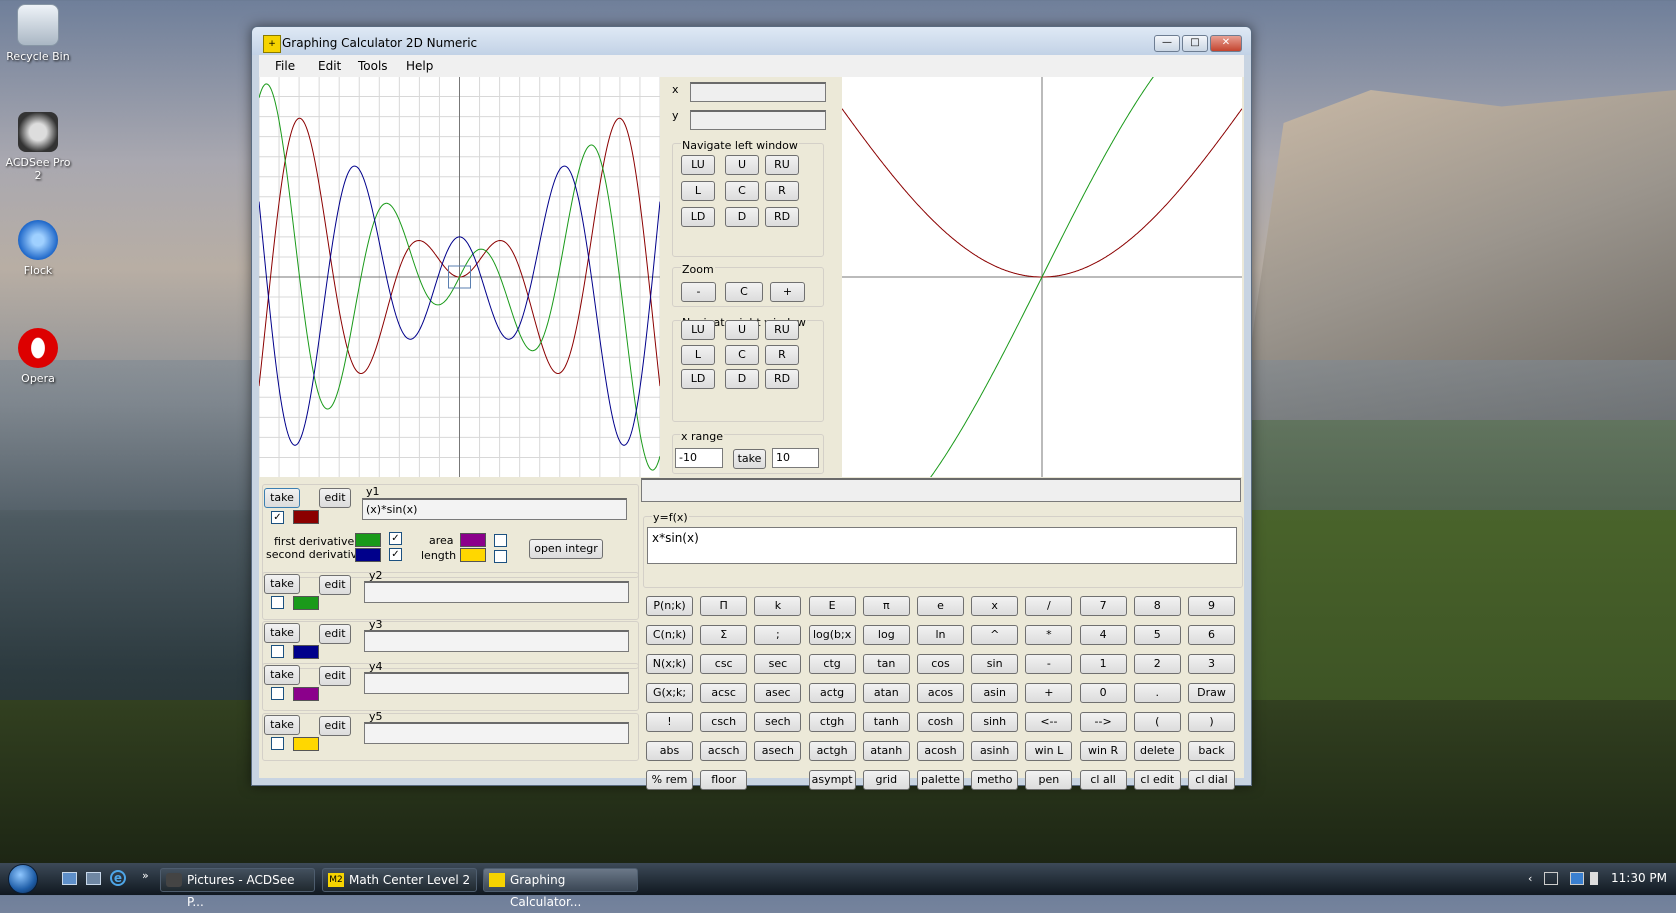 This screenshot has height=913, width=1676. What do you see at coordinates (832, 722) in the screenshot?
I see `key-ctgh-button: ctgh` at bounding box center [832, 722].